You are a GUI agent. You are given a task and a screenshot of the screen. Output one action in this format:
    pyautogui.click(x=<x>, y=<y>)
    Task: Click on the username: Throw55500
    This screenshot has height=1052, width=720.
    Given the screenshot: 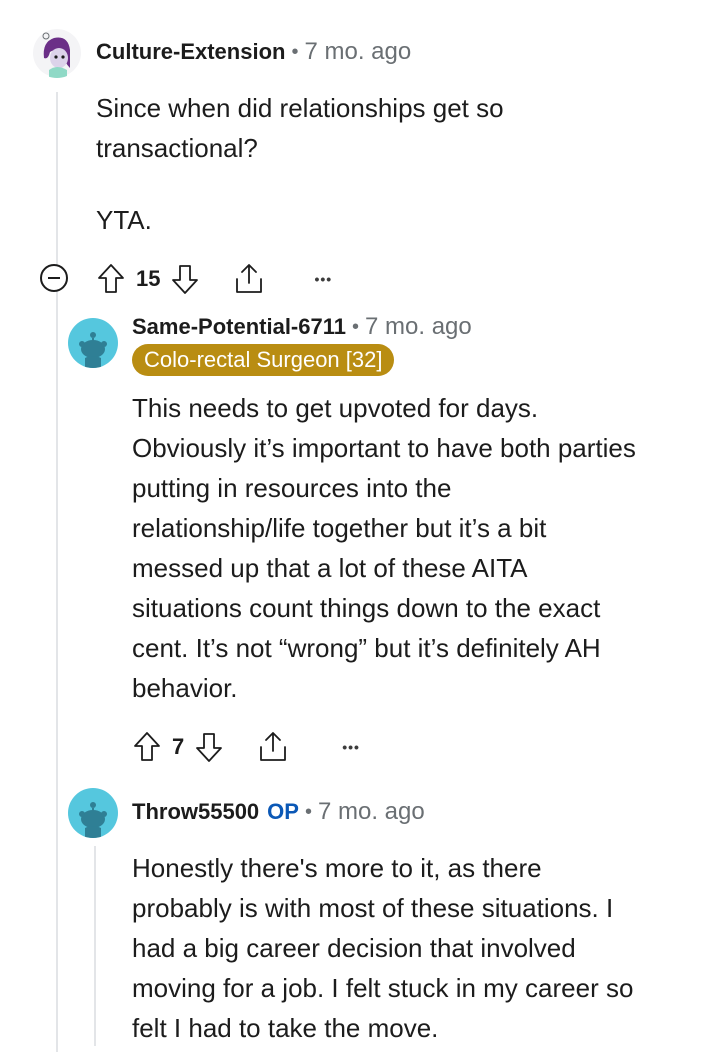 What is the action you would take?
    pyautogui.click(x=195, y=812)
    